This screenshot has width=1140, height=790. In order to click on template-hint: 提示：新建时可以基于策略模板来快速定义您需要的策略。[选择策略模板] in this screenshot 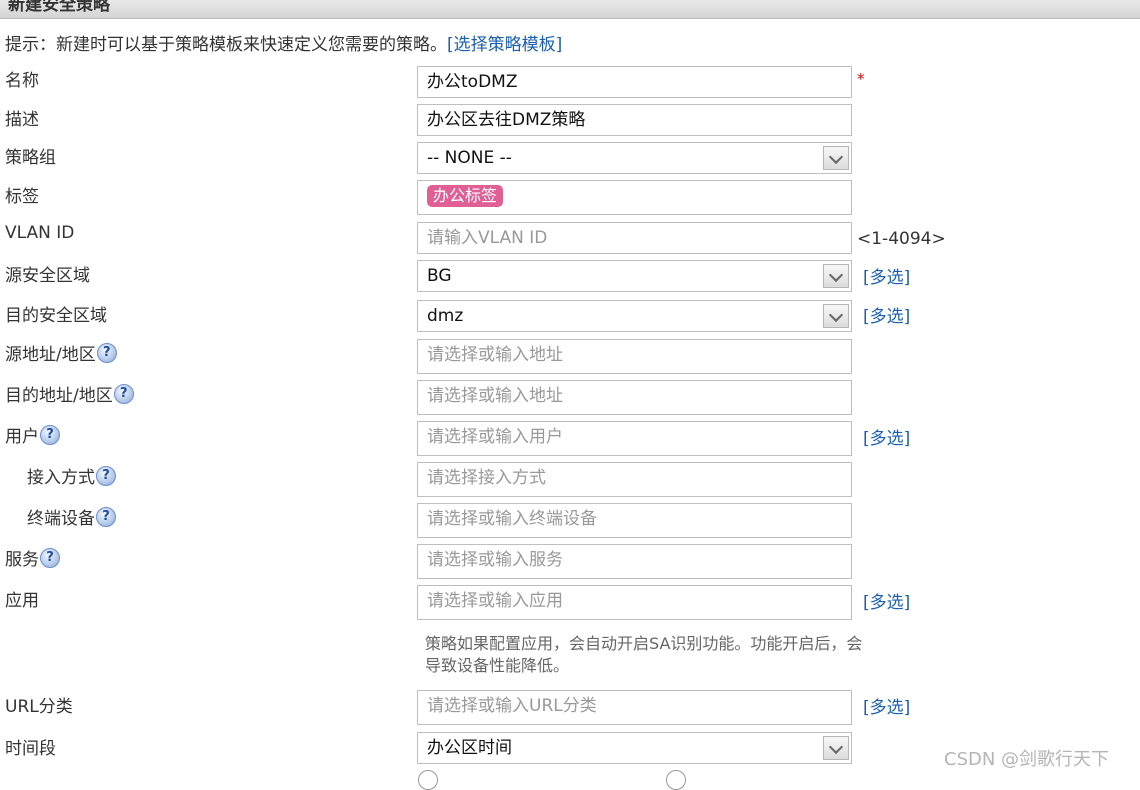, I will do `click(283, 42)`.